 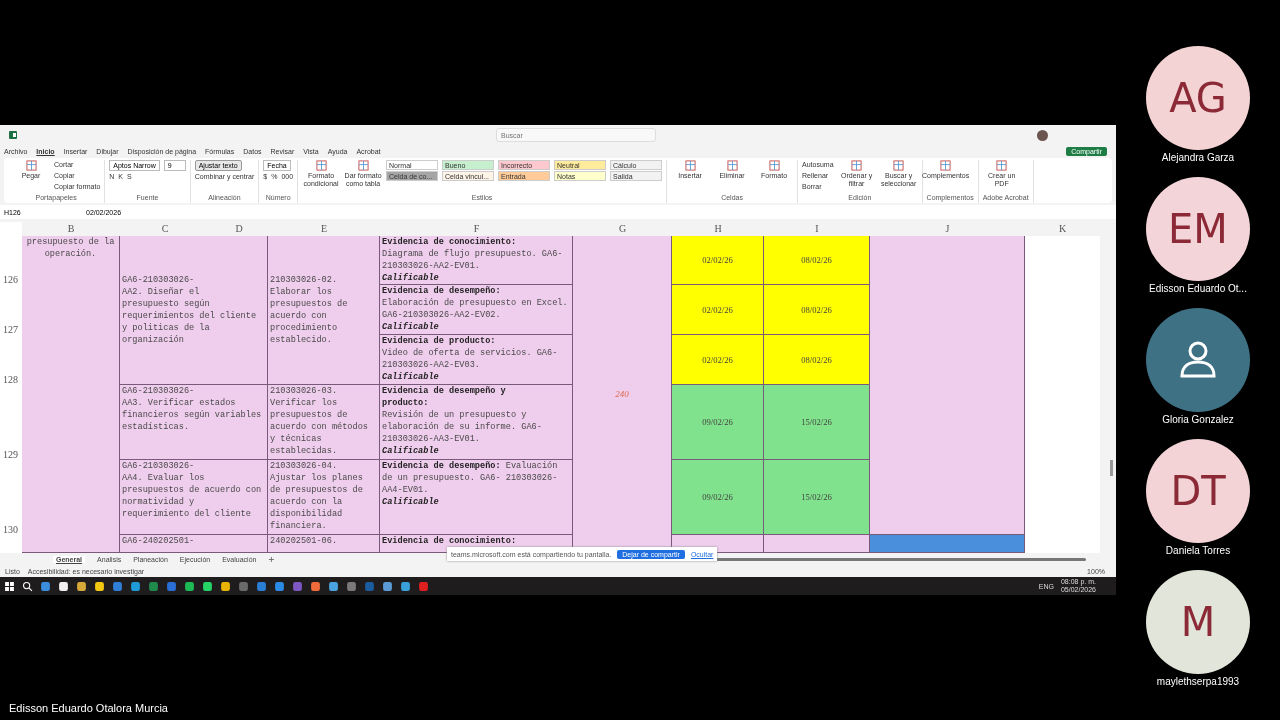 What do you see at coordinates (11, 497) in the screenshot?
I see `row-number: 130` at bounding box center [11, 497].